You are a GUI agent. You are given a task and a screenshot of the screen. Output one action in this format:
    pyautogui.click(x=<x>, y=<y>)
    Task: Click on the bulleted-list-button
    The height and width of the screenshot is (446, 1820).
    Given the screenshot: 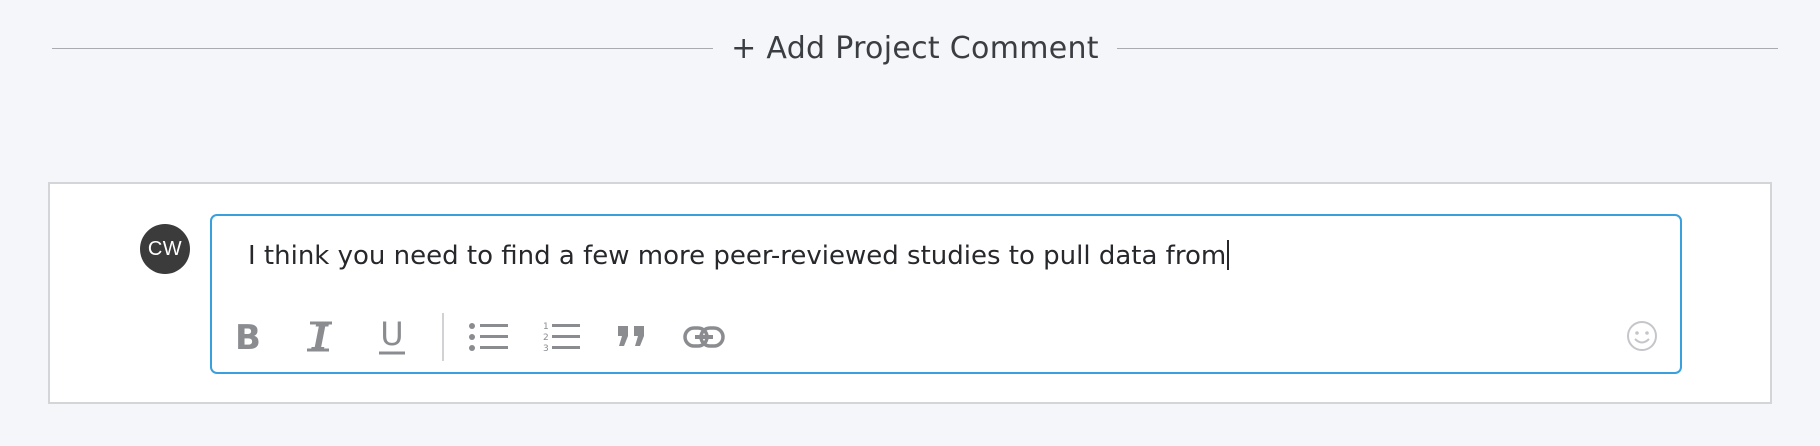 What is the action you would take?
    pyautogui.click(x=488, y=337)
    